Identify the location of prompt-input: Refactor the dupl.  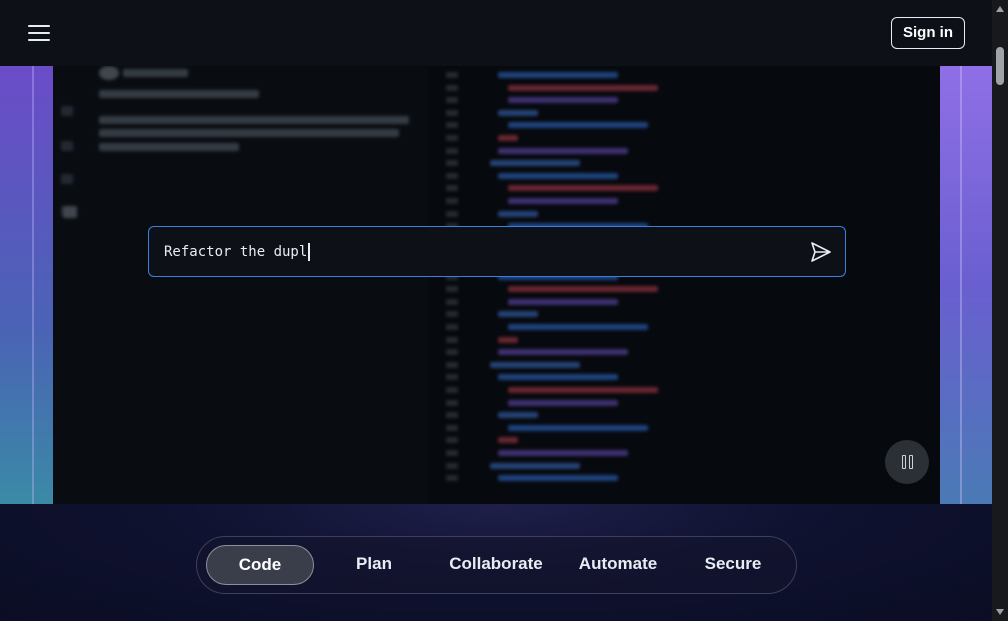
(497, 251).